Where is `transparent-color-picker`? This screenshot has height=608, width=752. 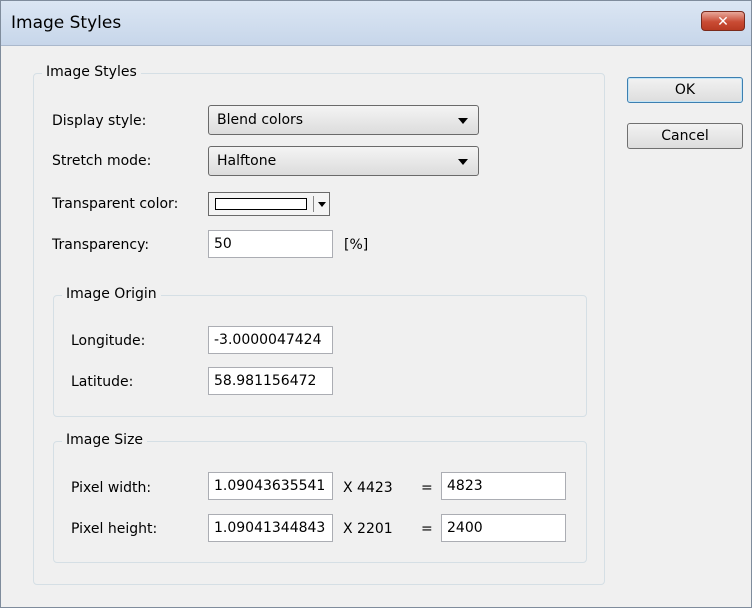 transparent-color-picker is located at coordinates (269, 204).